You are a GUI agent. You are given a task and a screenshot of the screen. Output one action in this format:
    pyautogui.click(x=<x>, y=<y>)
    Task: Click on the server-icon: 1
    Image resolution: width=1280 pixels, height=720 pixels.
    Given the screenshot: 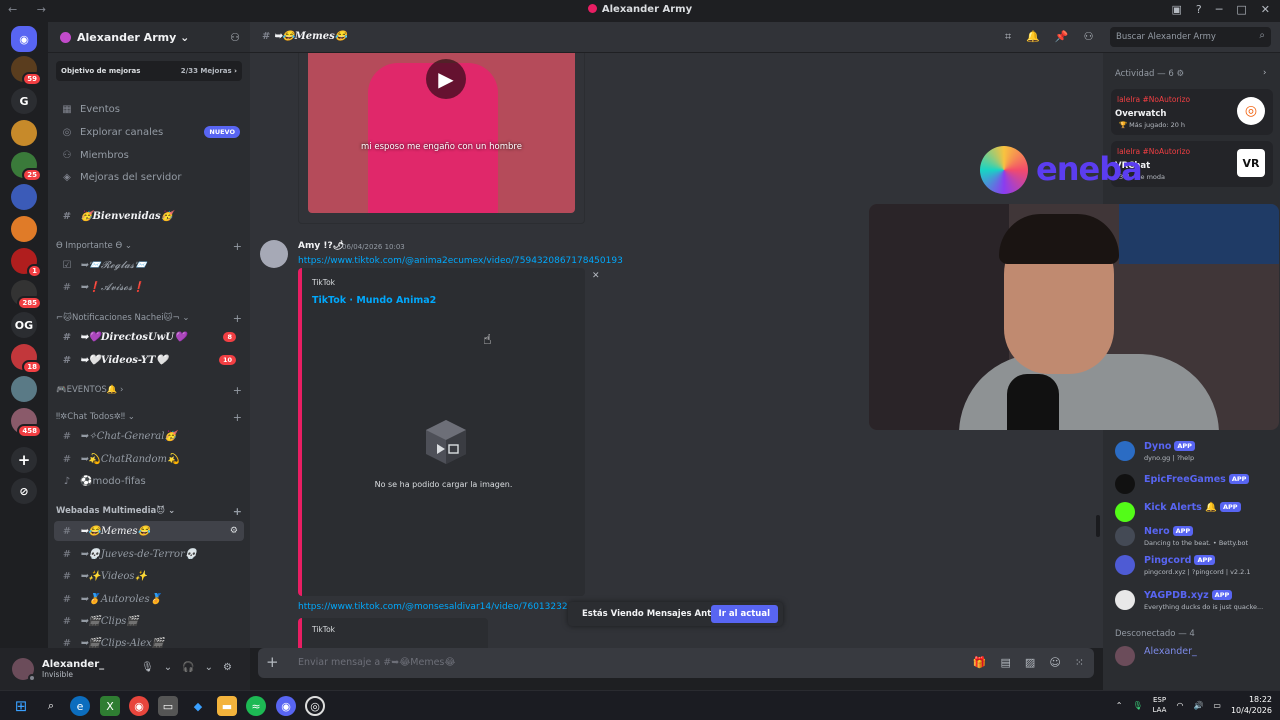 What is the action you would take?
    pyautogui.click(x=26, y=263)
    